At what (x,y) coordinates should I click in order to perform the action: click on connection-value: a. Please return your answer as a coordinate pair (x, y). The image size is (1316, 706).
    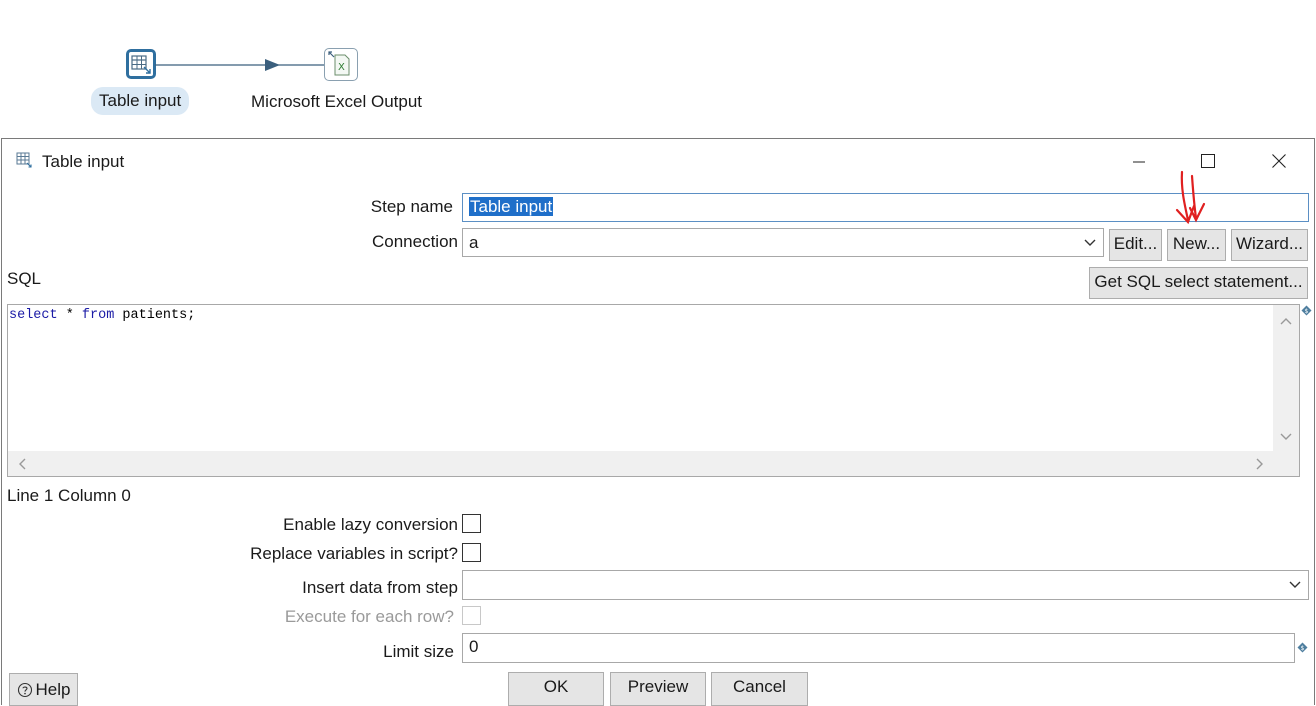
    Looking at the image, I should click on (474, 242).